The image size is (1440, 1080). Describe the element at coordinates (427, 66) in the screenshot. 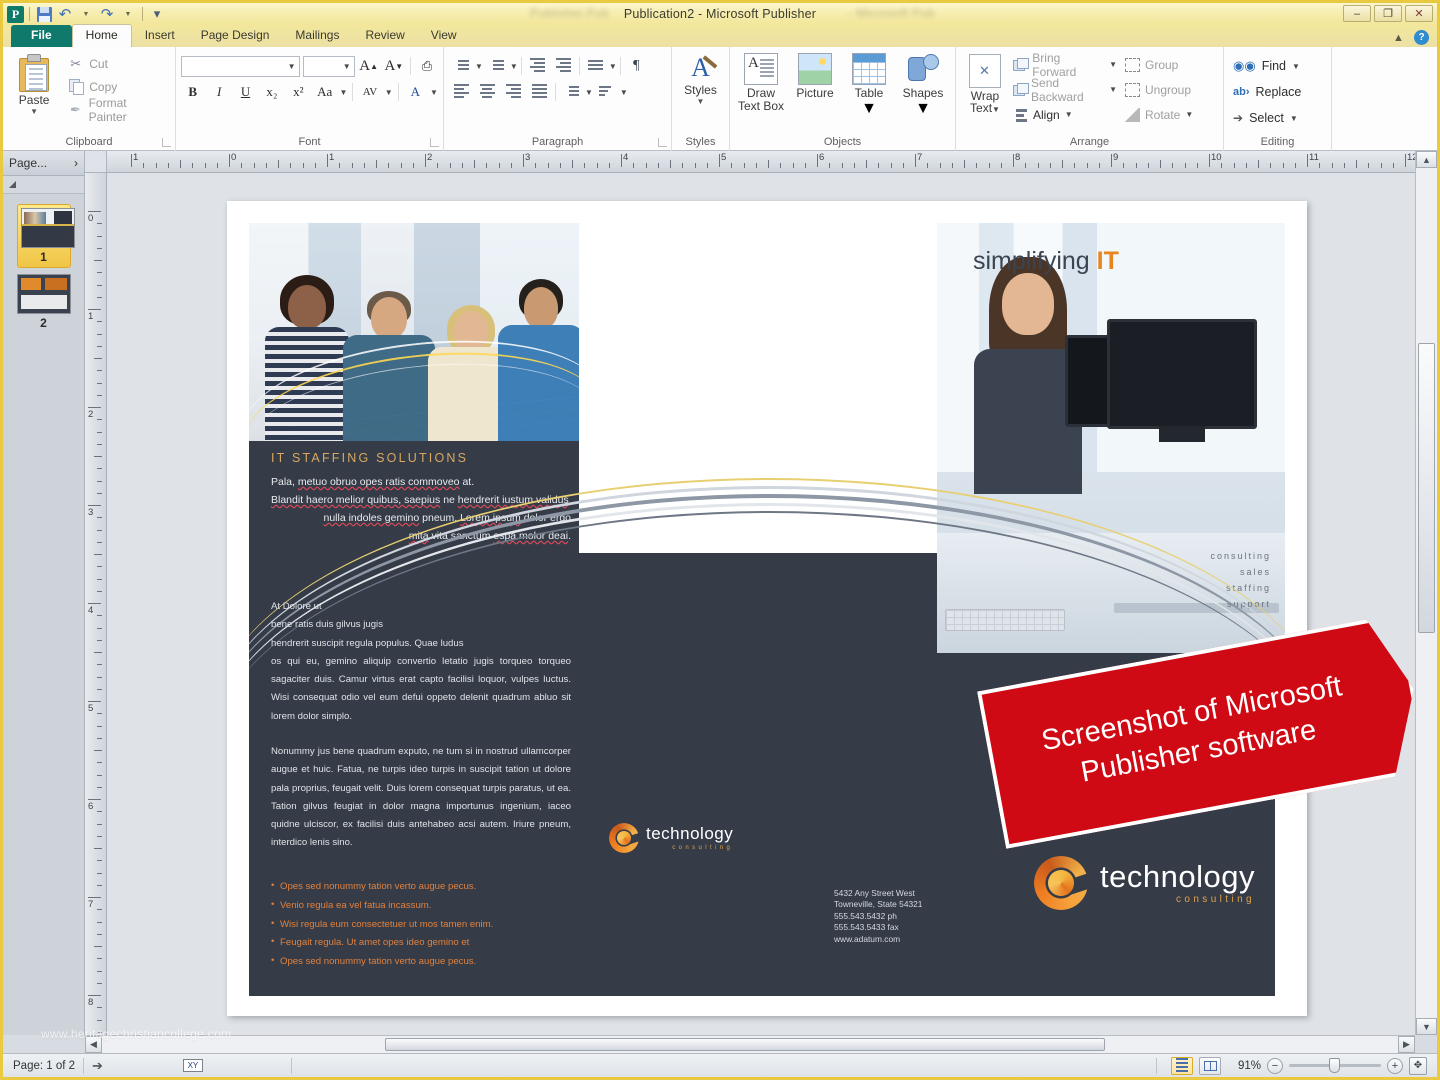

I see `clear-formatting-icon: ⎙` at that location.